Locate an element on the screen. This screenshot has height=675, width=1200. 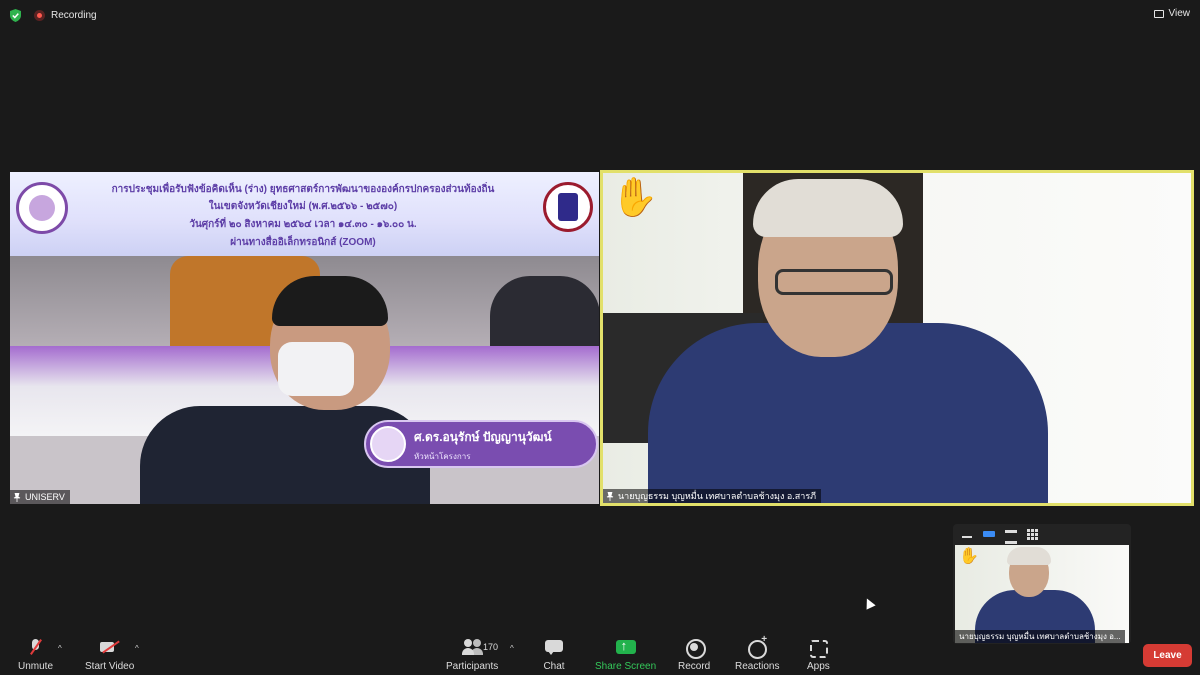
nameplate-logo is located at coordinates (388, 444).